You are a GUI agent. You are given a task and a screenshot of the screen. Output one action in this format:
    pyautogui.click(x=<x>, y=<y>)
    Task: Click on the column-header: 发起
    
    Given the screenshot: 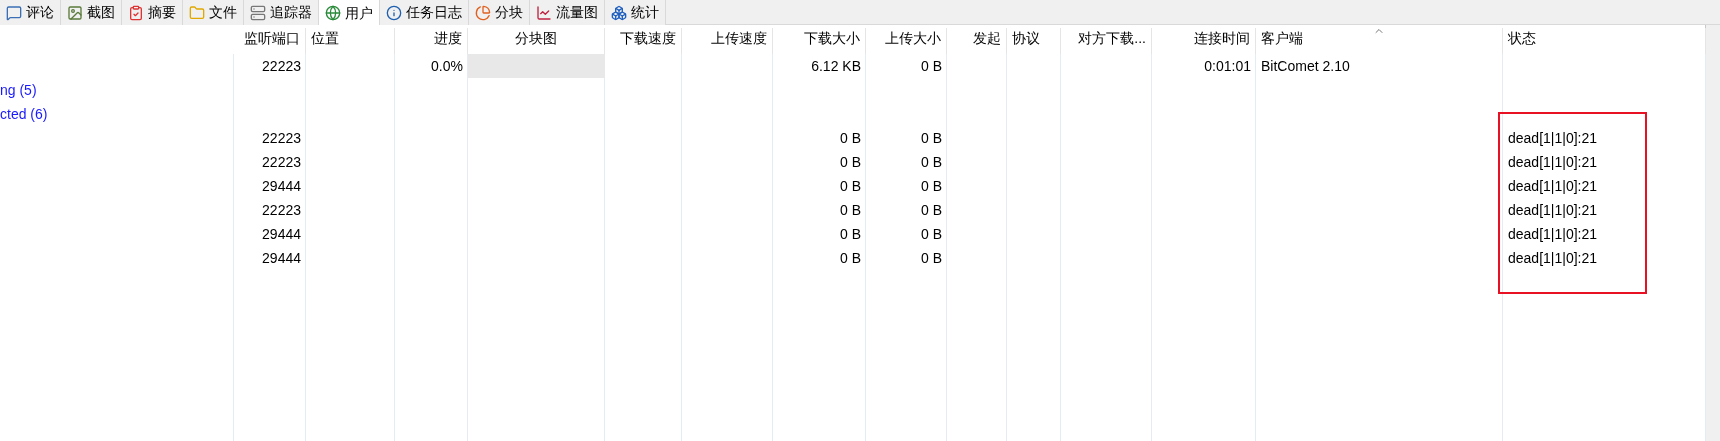 What is the action you would take?
    pyautogui.click(x=977, y=41)
    